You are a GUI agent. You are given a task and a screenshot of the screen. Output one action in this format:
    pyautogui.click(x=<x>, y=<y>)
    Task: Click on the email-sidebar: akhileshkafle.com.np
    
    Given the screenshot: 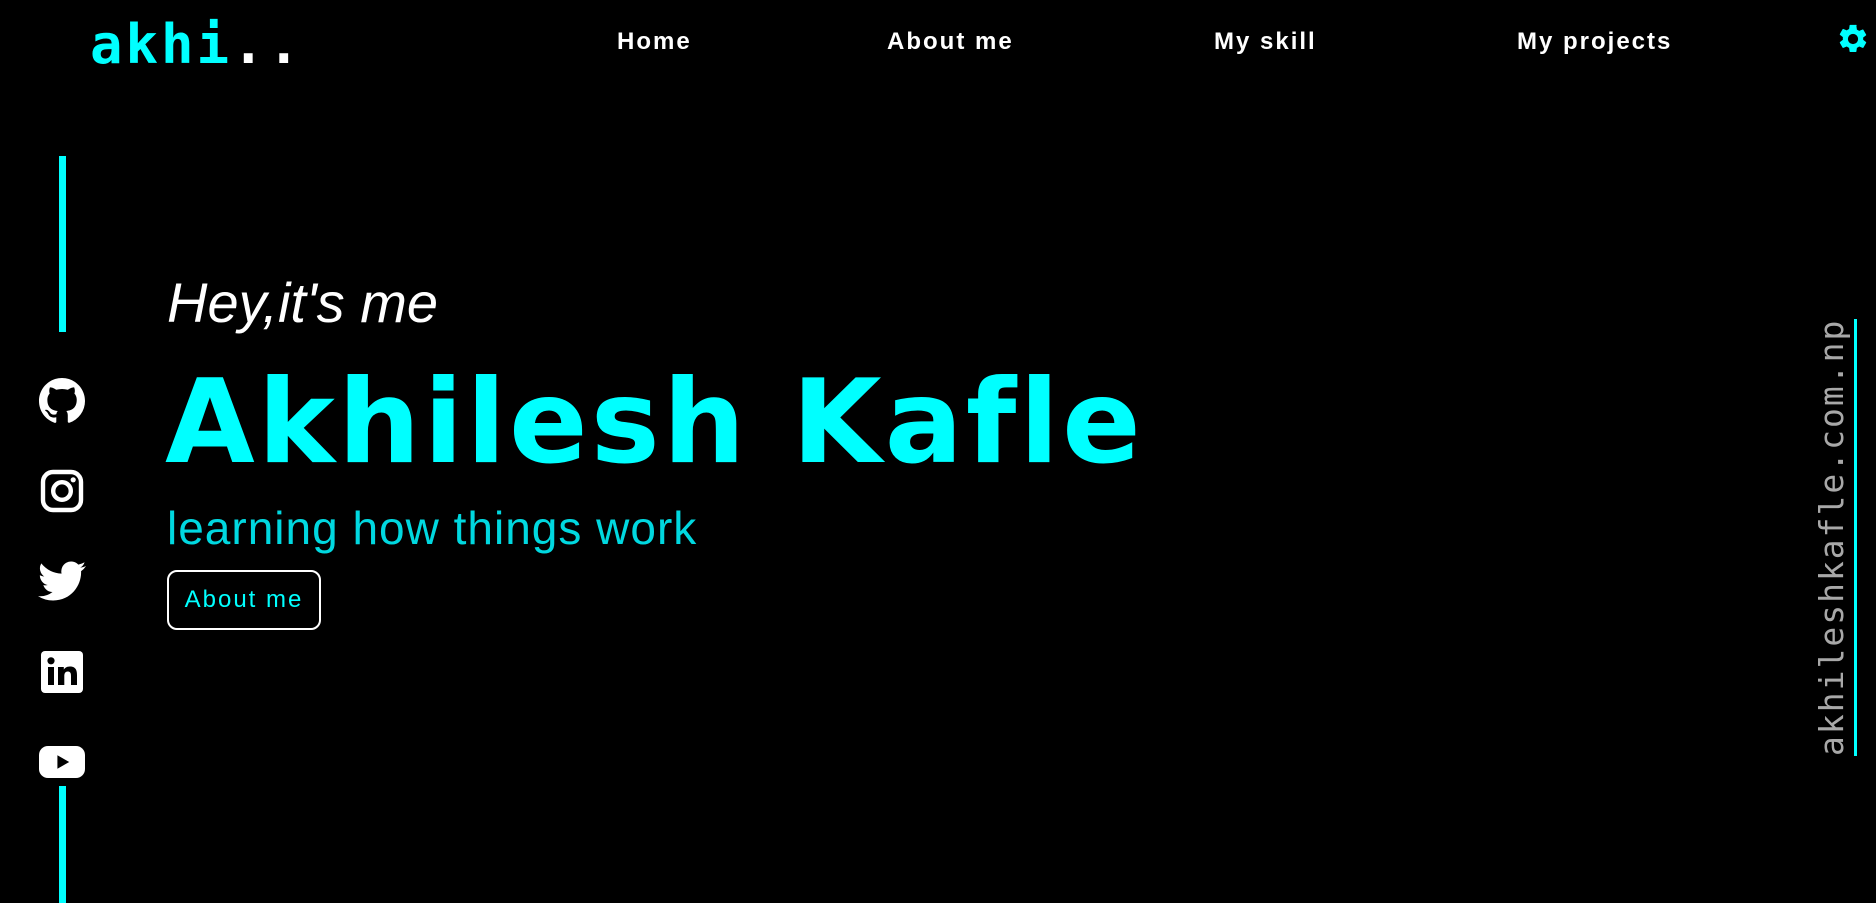 What is the action you would take?
    pyautogui.click(x=1820, y=547)
    